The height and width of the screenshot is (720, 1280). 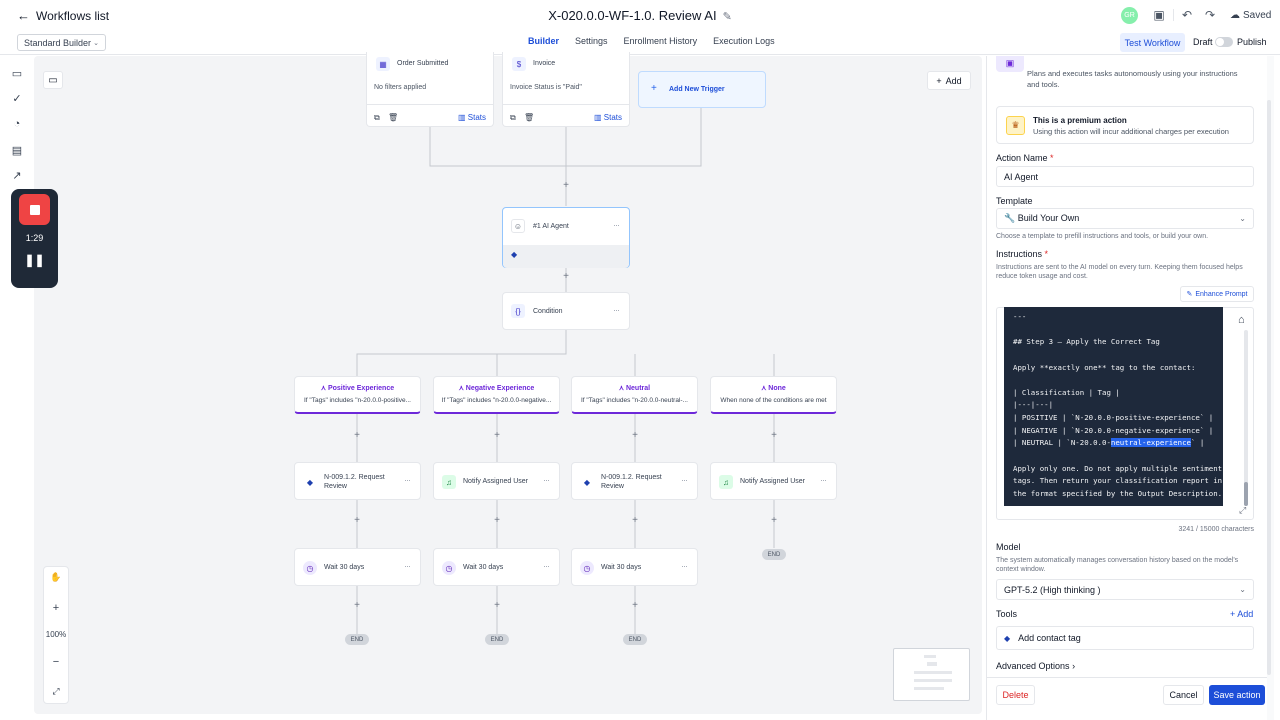 I want to click on ai-agent-icon: ▣, so click(x=1010, y=64).